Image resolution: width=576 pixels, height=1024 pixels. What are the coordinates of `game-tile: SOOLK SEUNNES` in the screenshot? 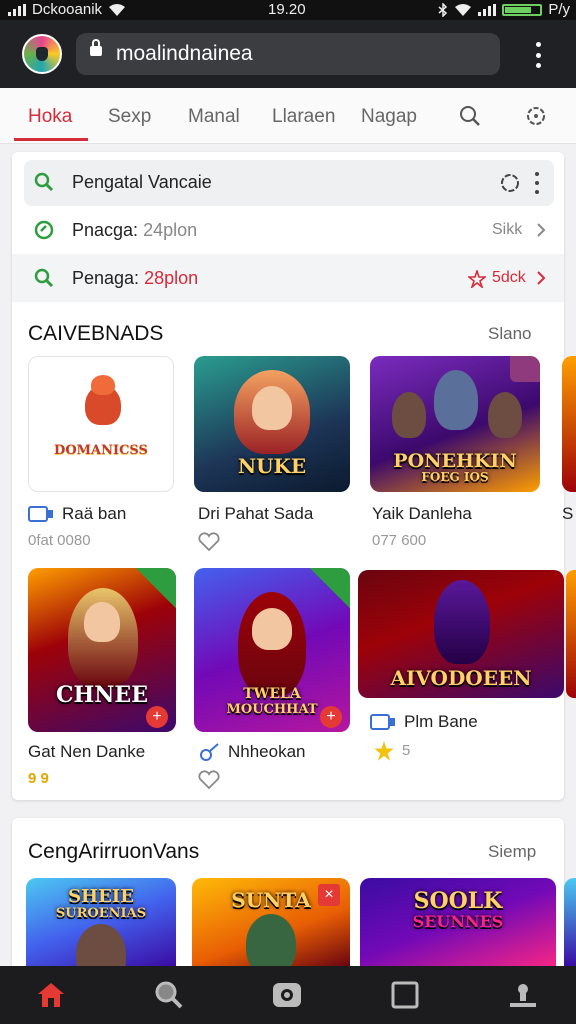 It's located at (458, 922).